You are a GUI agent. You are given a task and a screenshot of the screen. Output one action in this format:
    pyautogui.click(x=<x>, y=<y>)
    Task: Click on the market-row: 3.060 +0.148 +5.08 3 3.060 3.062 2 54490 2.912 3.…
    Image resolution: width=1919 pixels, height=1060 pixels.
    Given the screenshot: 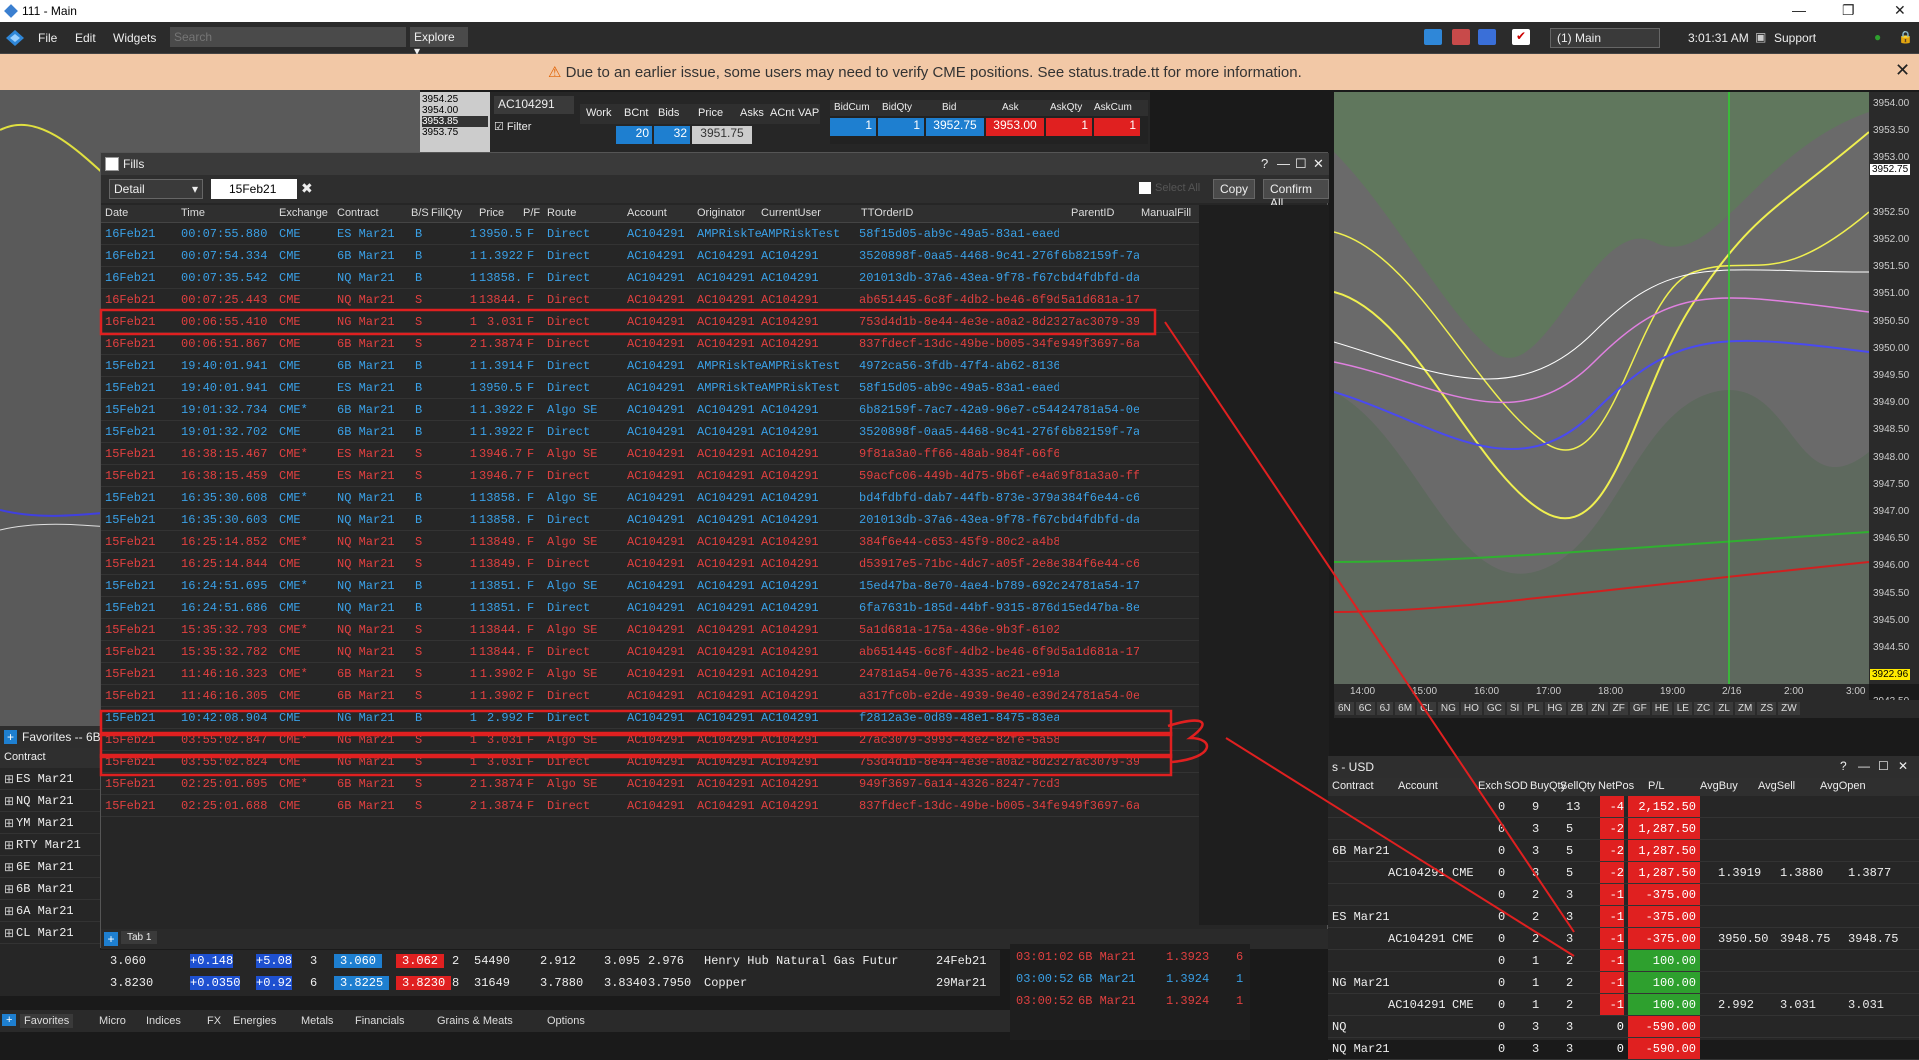 What is the action you would take?
    pyautogui.click(x=500, y=961)
    